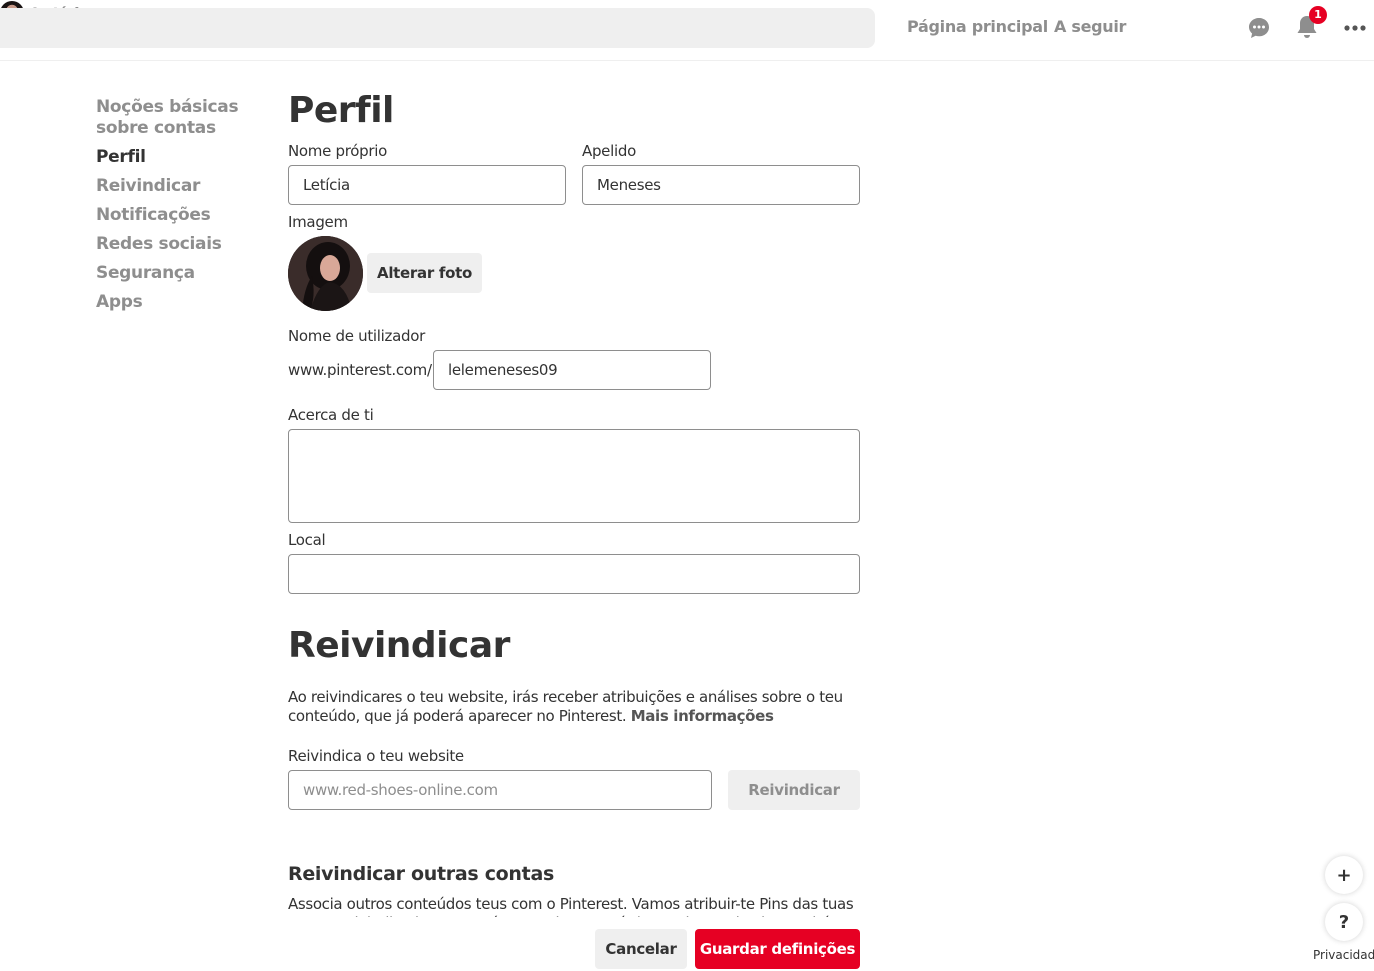 The height and width of the screenshot is (971, 1374). I want to click on last-name-field: Meneses, so click(721, 185).